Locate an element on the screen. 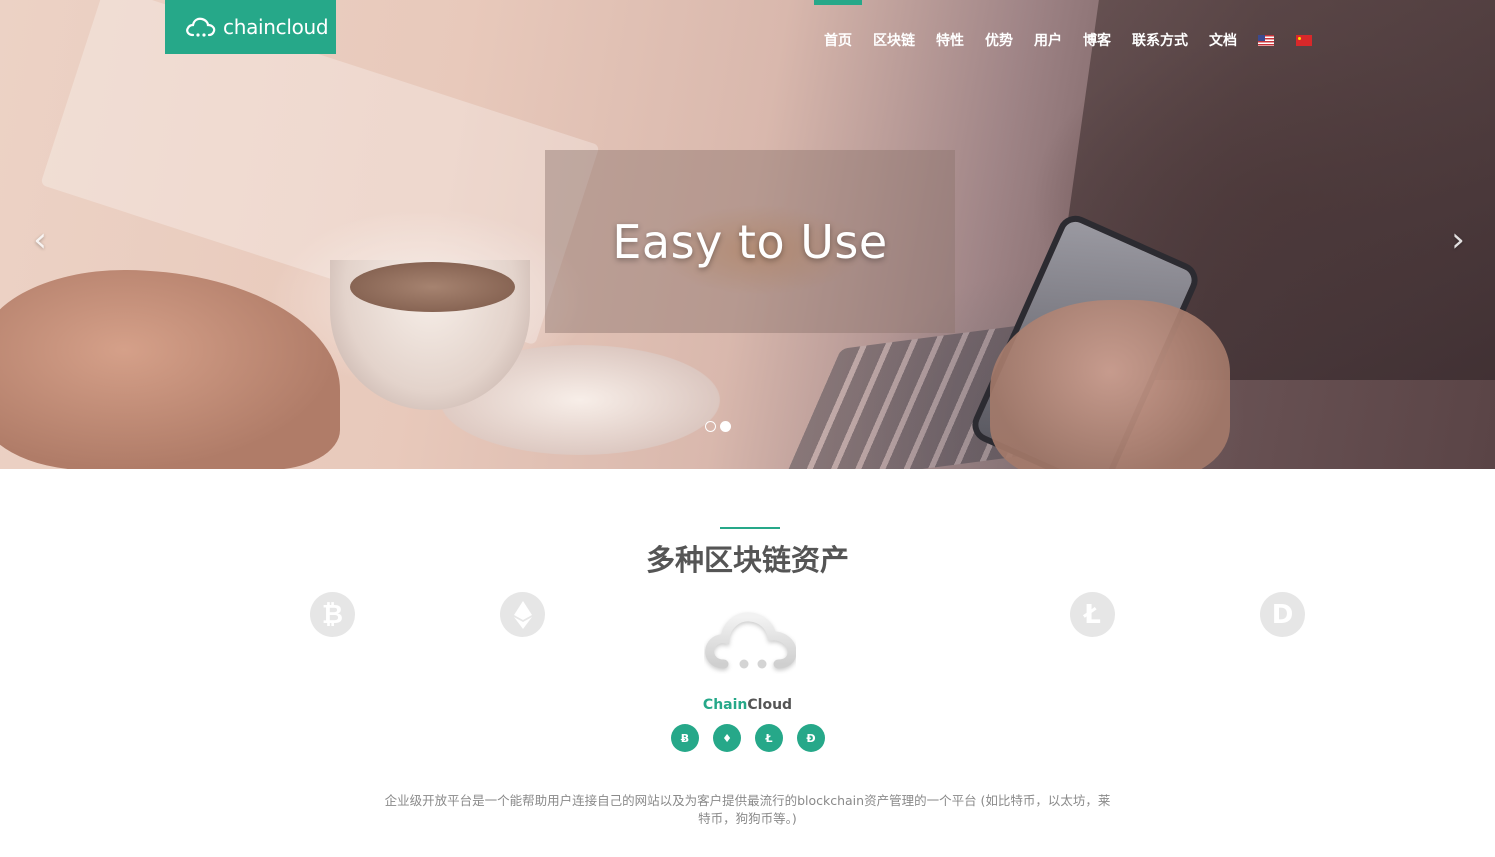 The image size is (1495, 857). litecoin-glyph: Ł is located at coordinates (1092, 614).